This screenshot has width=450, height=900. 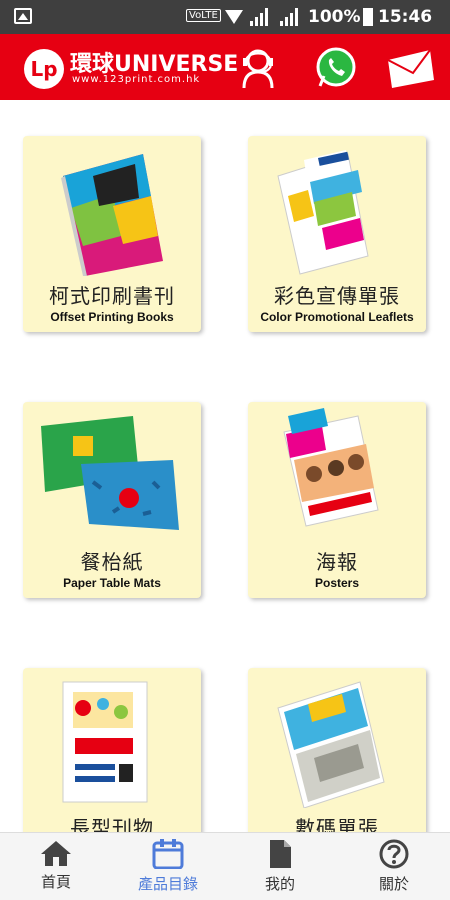 What do you see at coordinates (203, 15) in the screenshot?
I see `volte-indicator: VoLTE` at bounding box center [203, 15].